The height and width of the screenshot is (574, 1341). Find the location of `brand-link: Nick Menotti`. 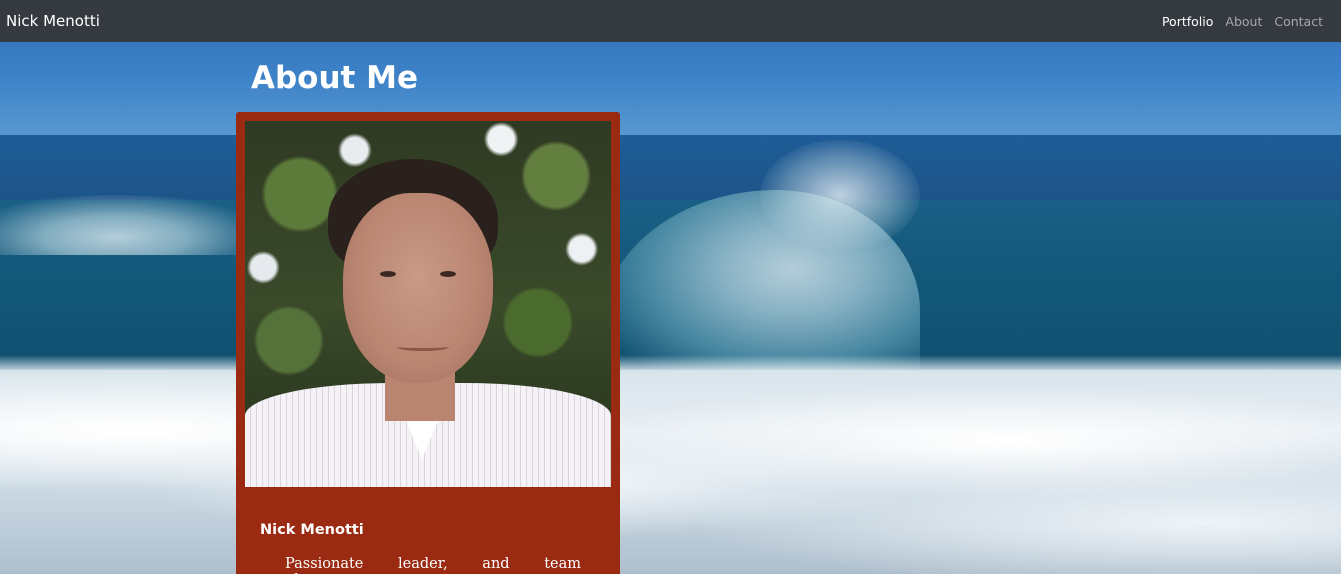

brand-link: Nick Menotti is located at coordinates (53, 21).